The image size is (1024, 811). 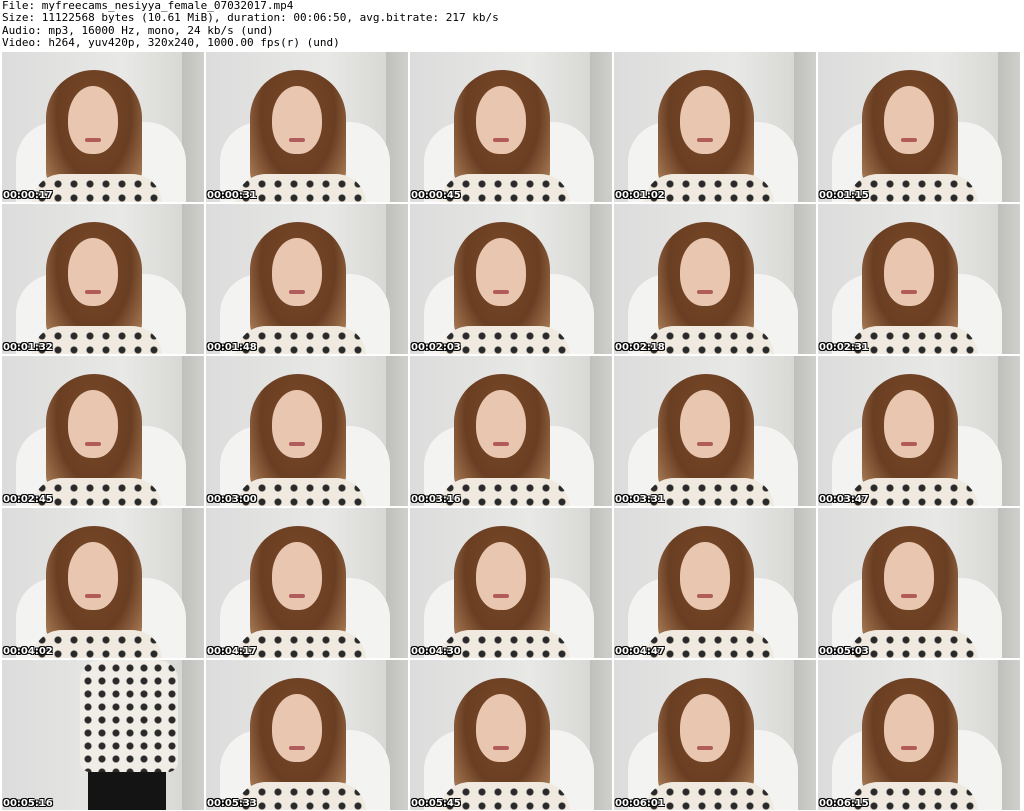 What do you see at coordinates (436, 347) in the screenshot?
I see `timestamp-label: 00:02:03` at bounding box center [436, 347].